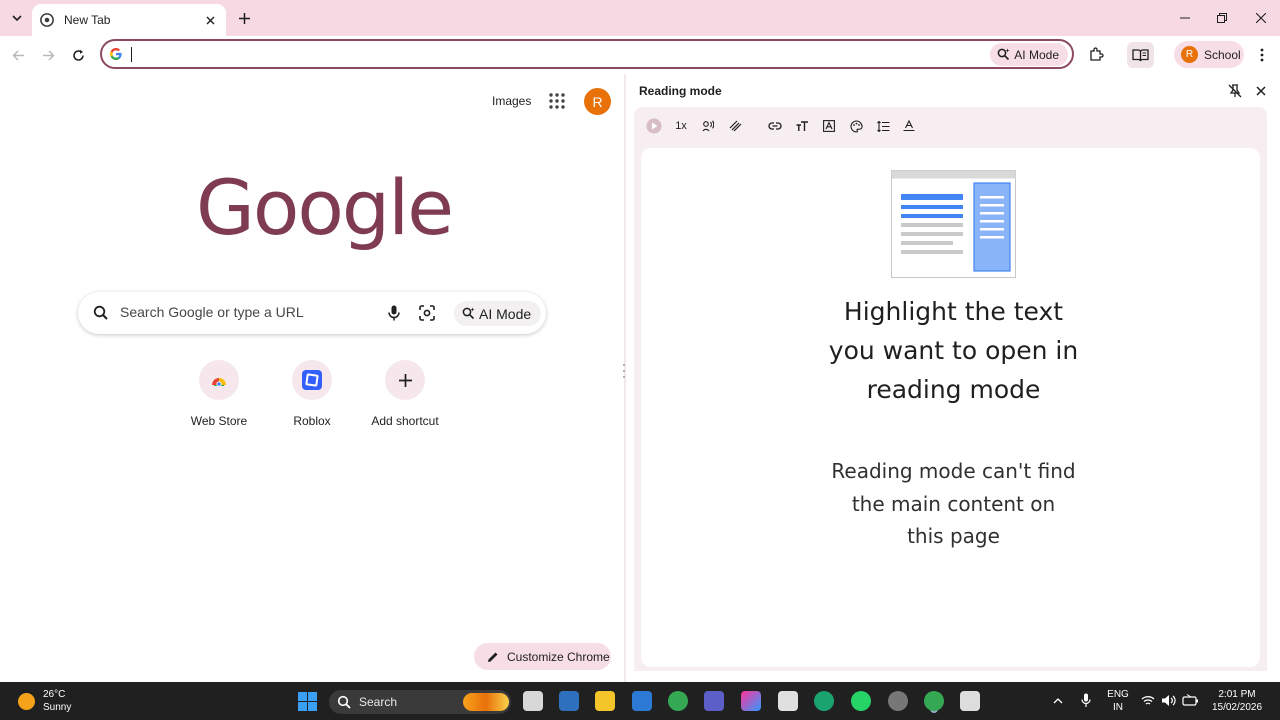 This screenshot has width=1280, height=720. Describe the element at coordinates (116, 54) in the screenshot. I see `google-g-icon` at that location.